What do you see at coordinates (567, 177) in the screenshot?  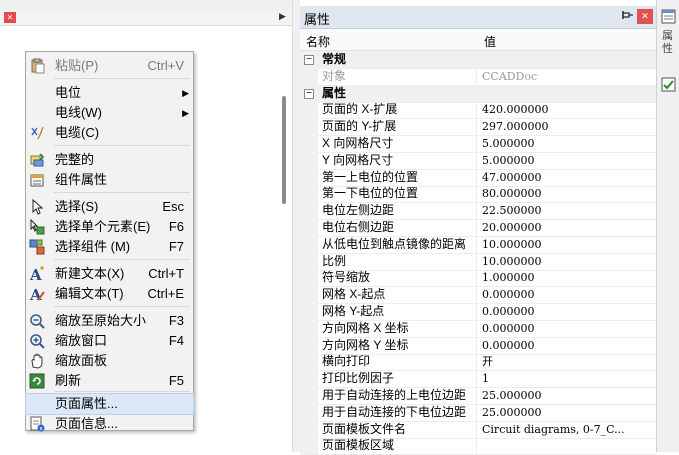 I see `property-value: 47.000000` at bounding box center [567, 177].